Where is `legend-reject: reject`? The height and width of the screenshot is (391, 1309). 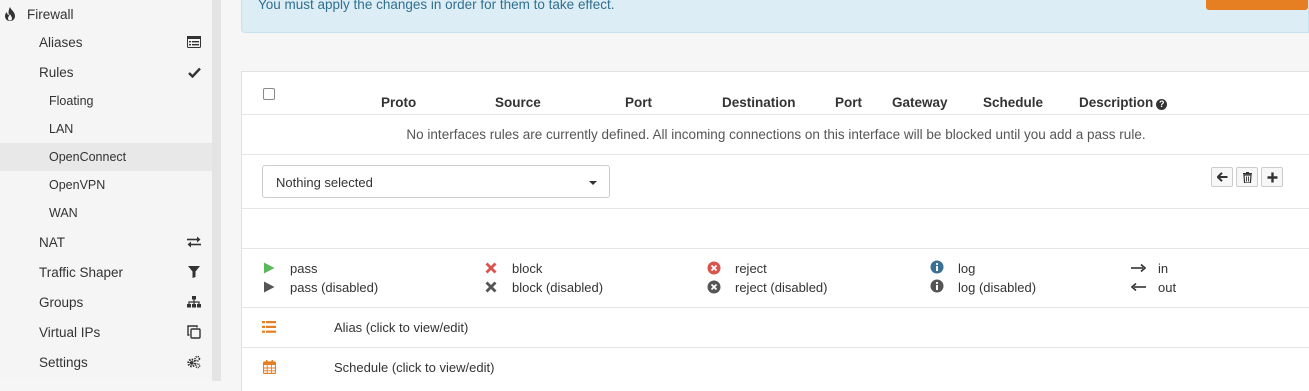
legend-reject: reject is located at coordinates (751, 268).